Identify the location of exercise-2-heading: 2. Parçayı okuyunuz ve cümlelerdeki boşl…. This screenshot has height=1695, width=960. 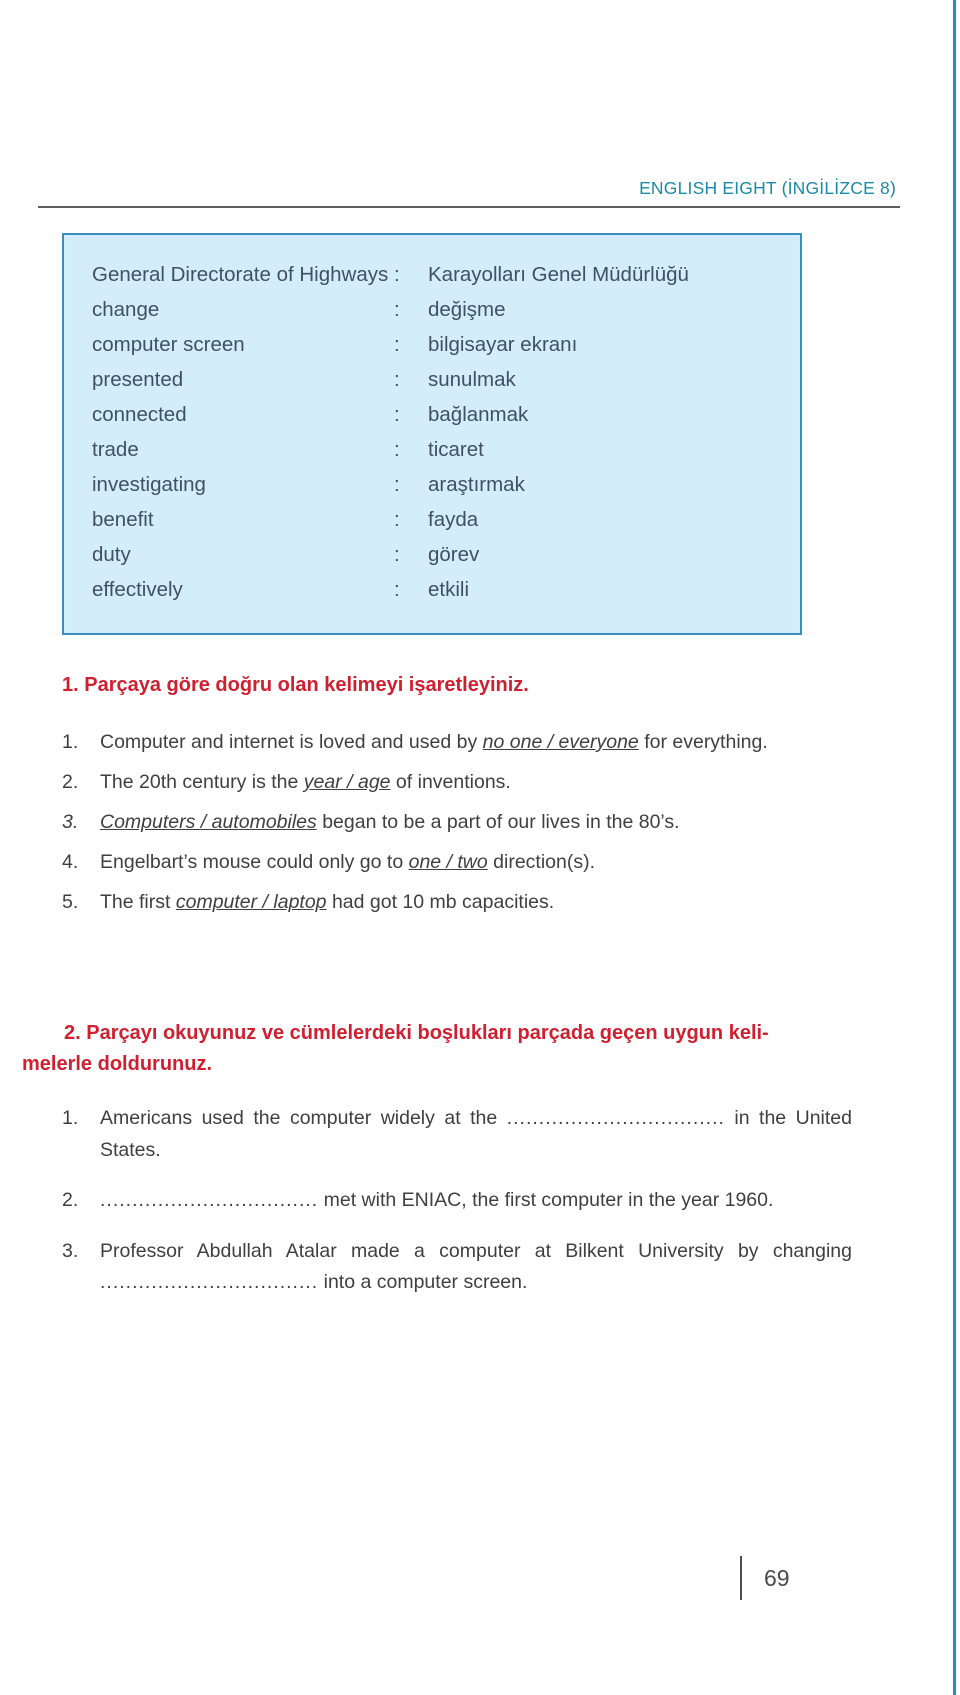
(431, 1049).